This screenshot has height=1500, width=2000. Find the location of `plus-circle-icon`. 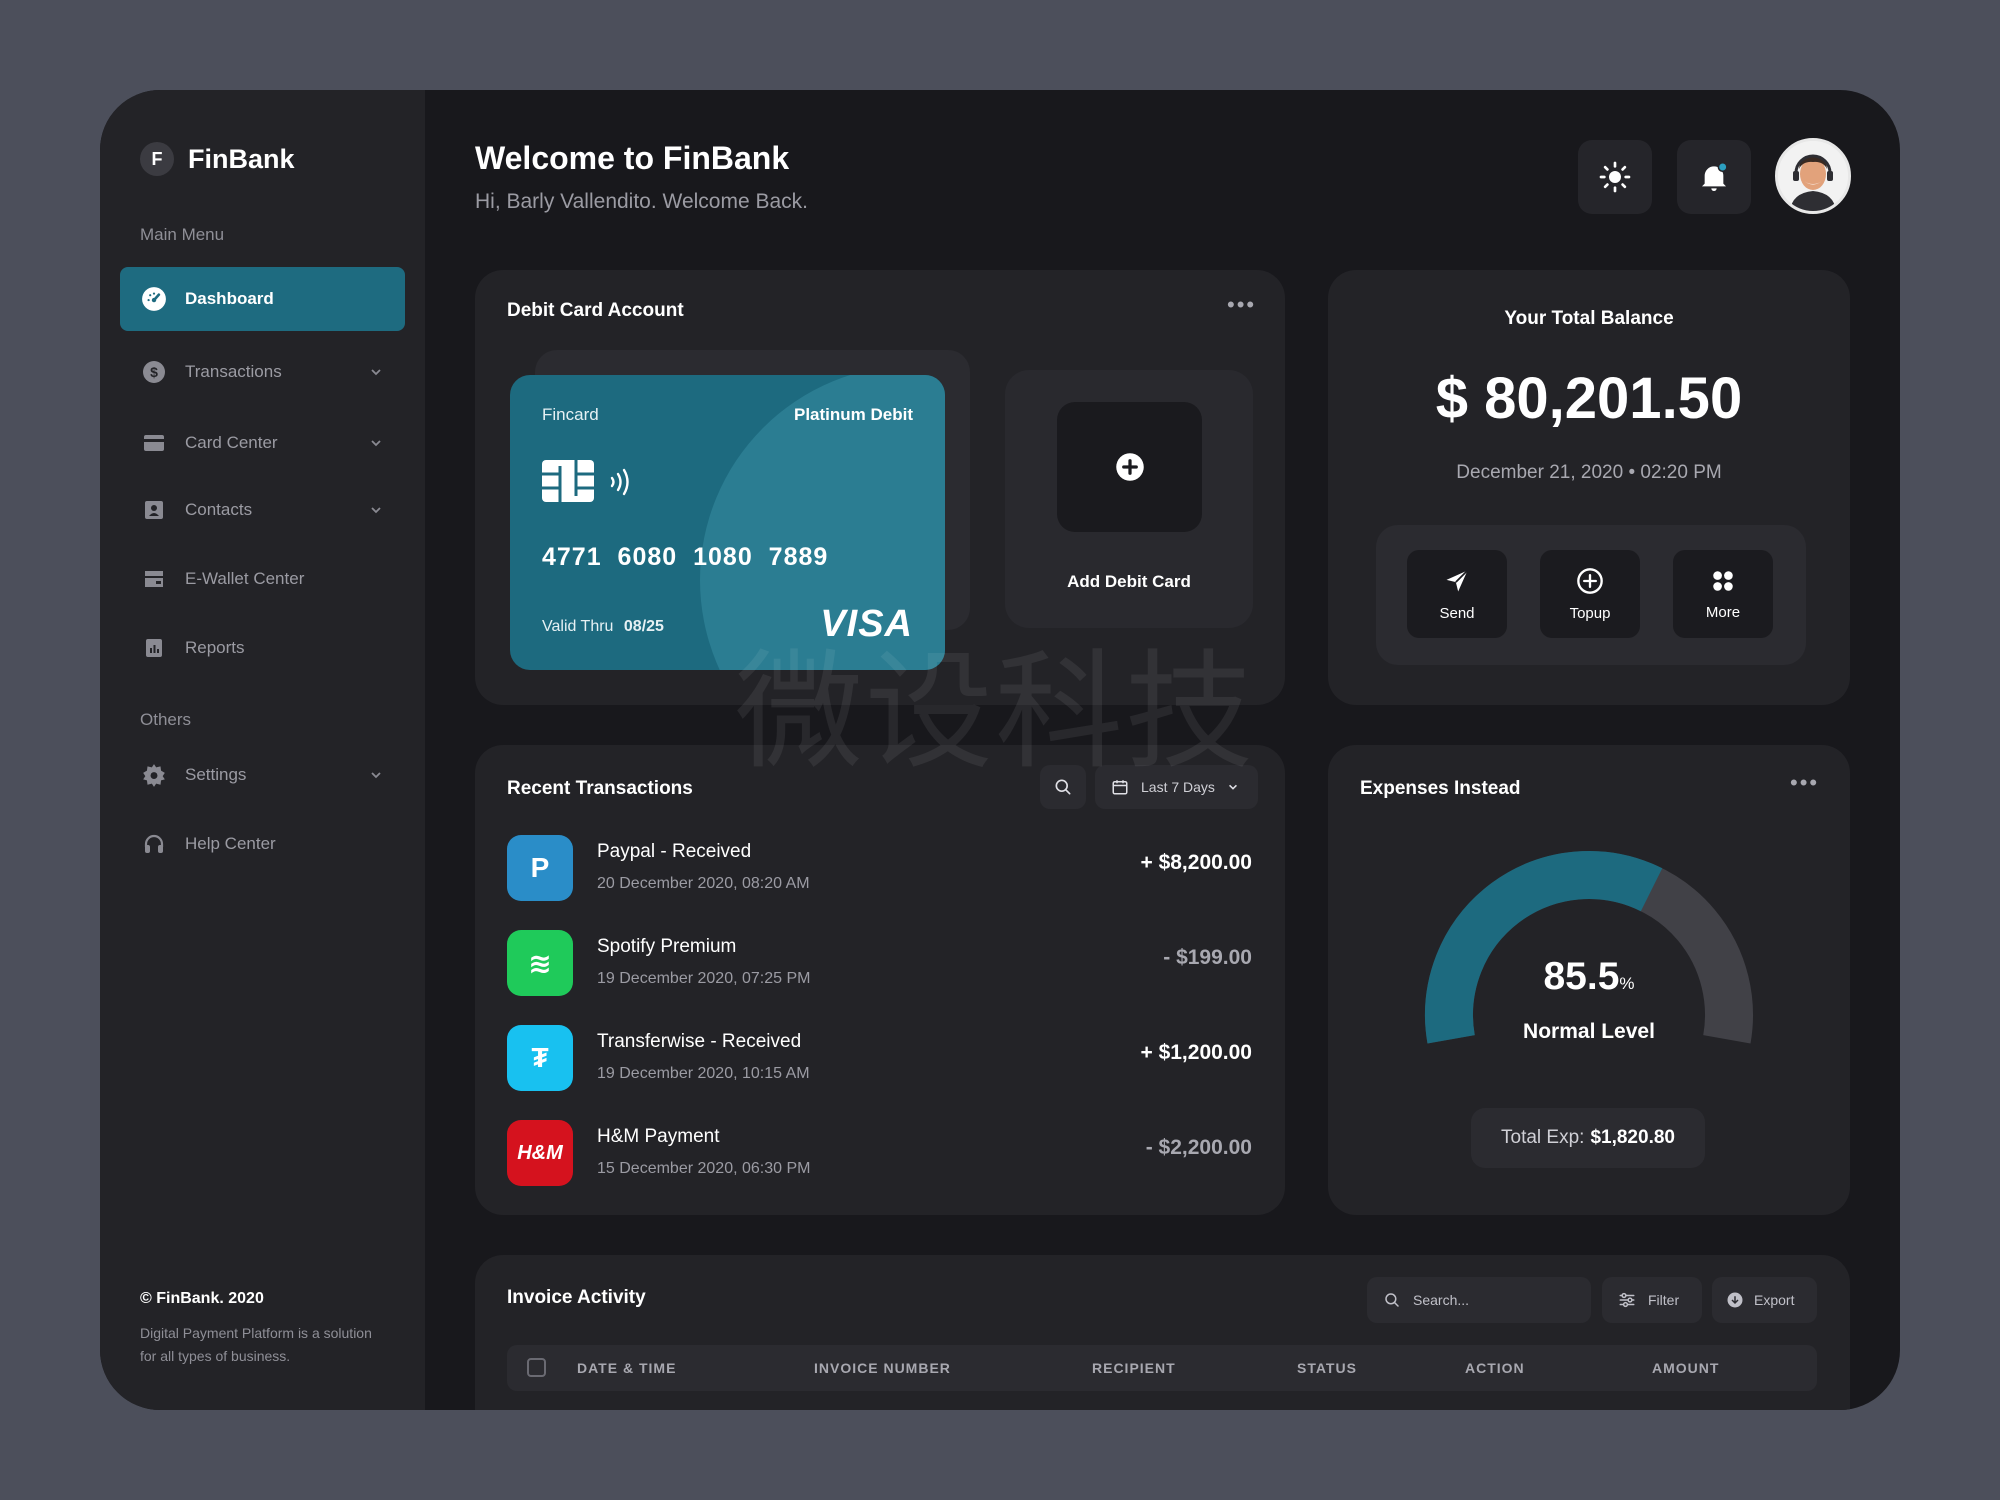

plus-circle-icon is located at coordinates (1590, 580).